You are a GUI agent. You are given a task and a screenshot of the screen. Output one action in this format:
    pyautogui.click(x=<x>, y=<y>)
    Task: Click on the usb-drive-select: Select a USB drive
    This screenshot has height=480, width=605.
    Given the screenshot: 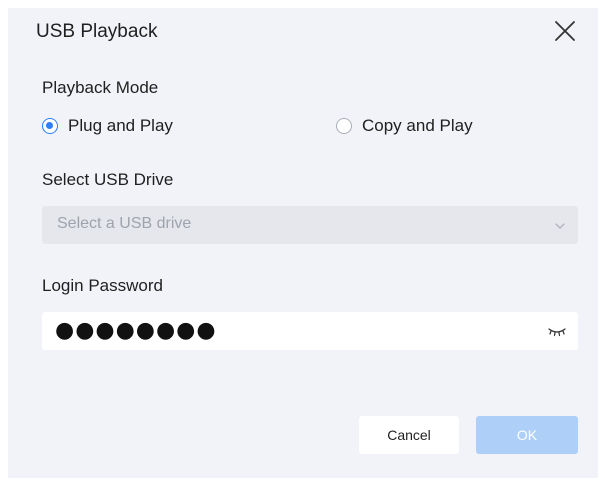 What is the action you would take?
    pyautogui.click(x=310, y=225)
    